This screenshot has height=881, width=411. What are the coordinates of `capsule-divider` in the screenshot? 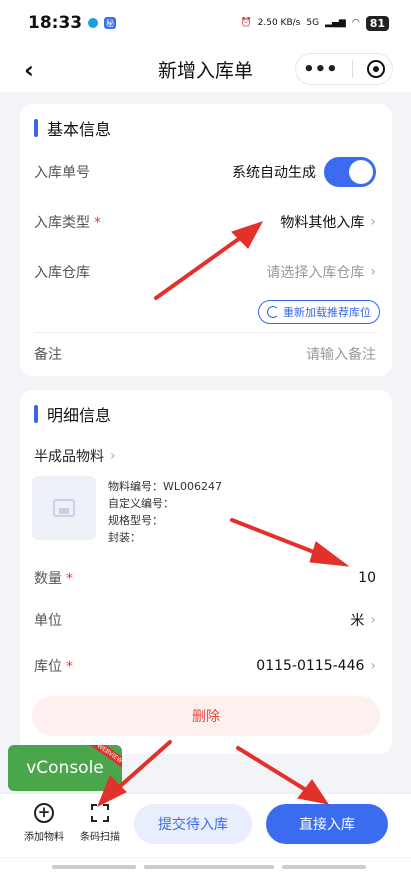 It's located at (352, 69).